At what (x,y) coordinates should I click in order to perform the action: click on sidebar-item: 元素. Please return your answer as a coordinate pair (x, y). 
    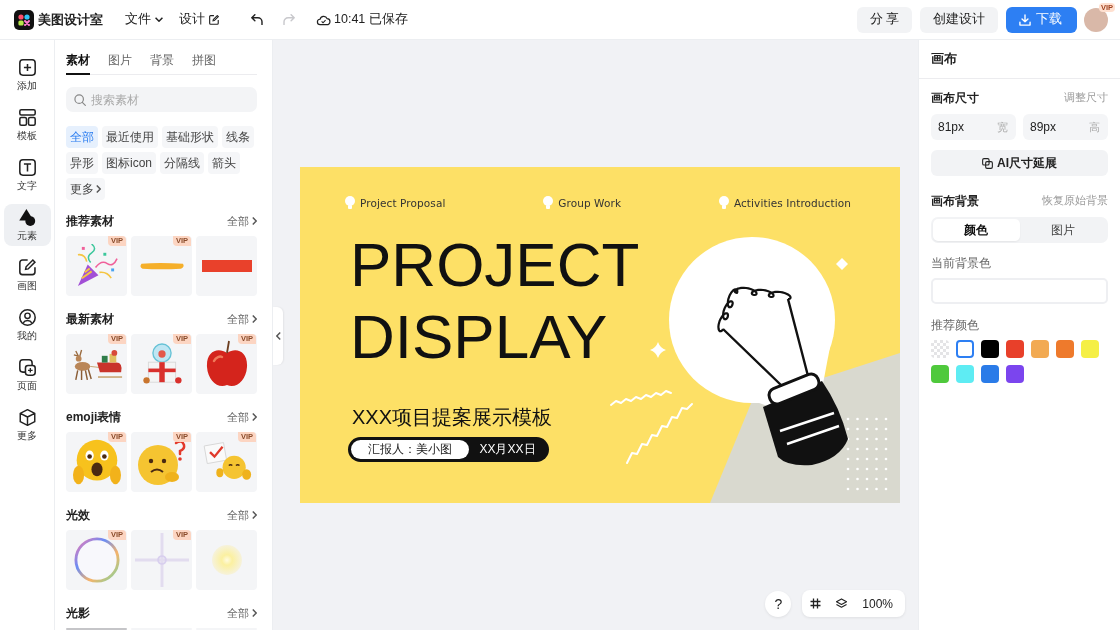
    Looking at the image, I should click on (27, 225).